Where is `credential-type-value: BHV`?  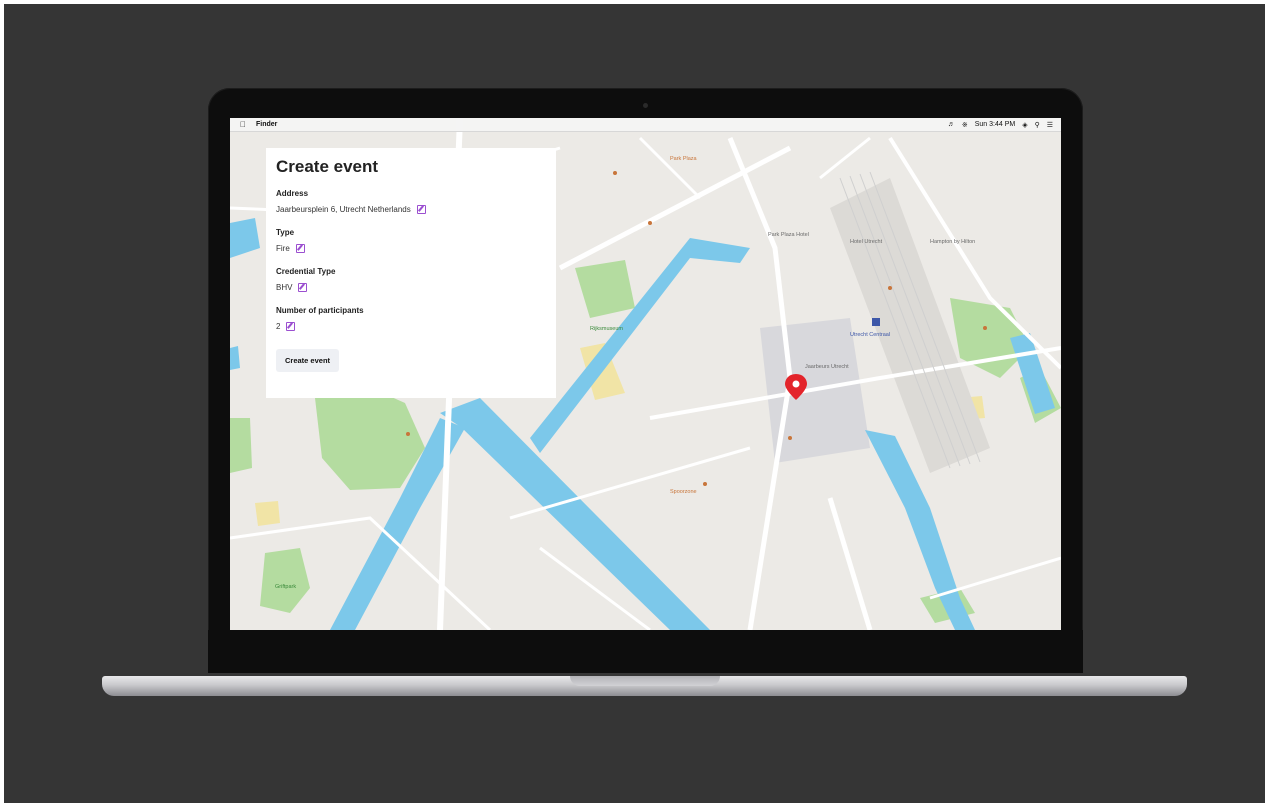 credential-type-value: BHV is located at coordinates (284, 287).